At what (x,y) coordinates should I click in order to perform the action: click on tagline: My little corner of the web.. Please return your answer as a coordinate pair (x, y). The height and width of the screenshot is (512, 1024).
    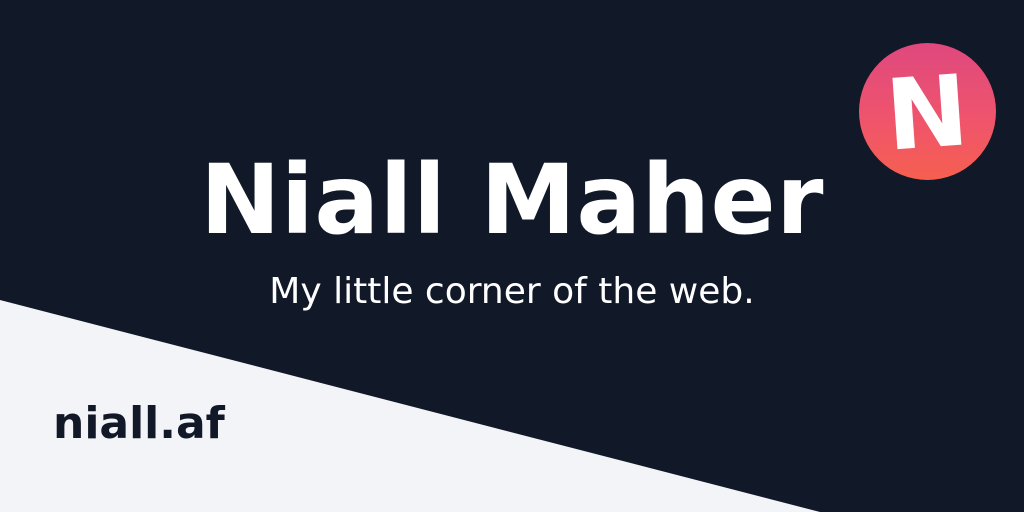
    Looking at the image, I should click on (512, 291).